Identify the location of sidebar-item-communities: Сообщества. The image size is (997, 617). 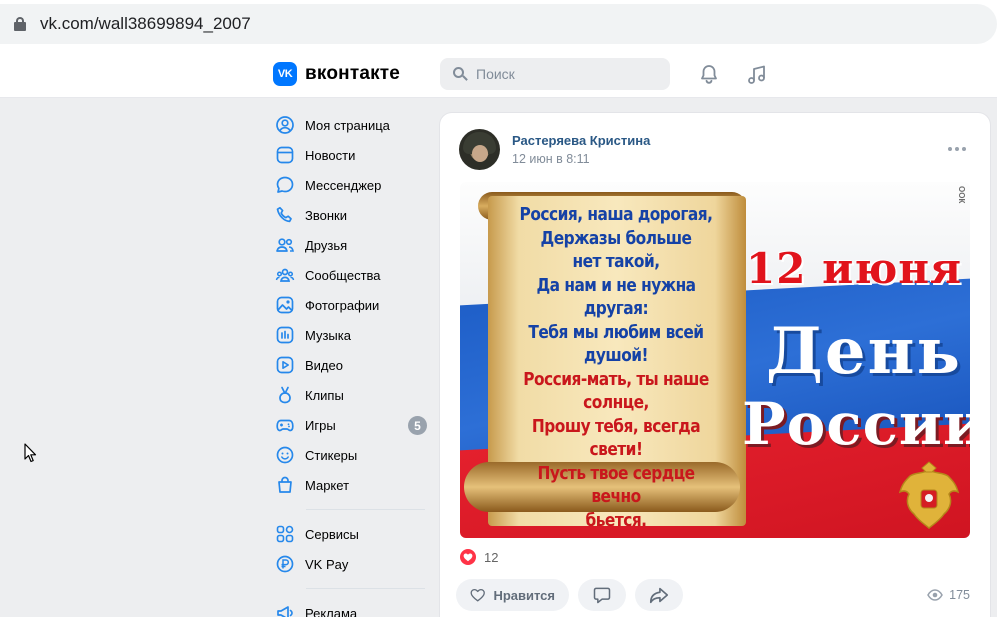
(350, 275).